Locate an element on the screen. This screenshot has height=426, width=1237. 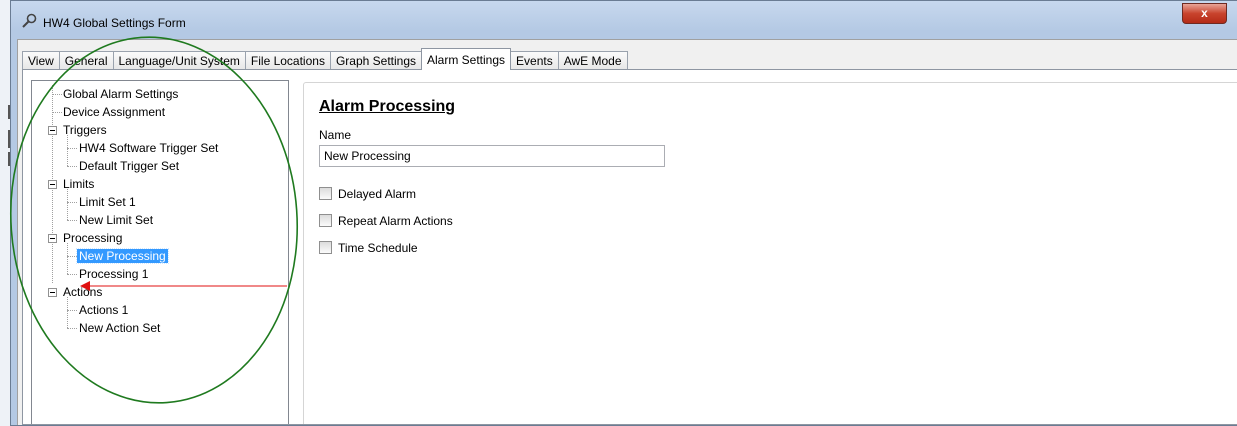
tree-item-label: Actions is located at coordinates (83, 292).